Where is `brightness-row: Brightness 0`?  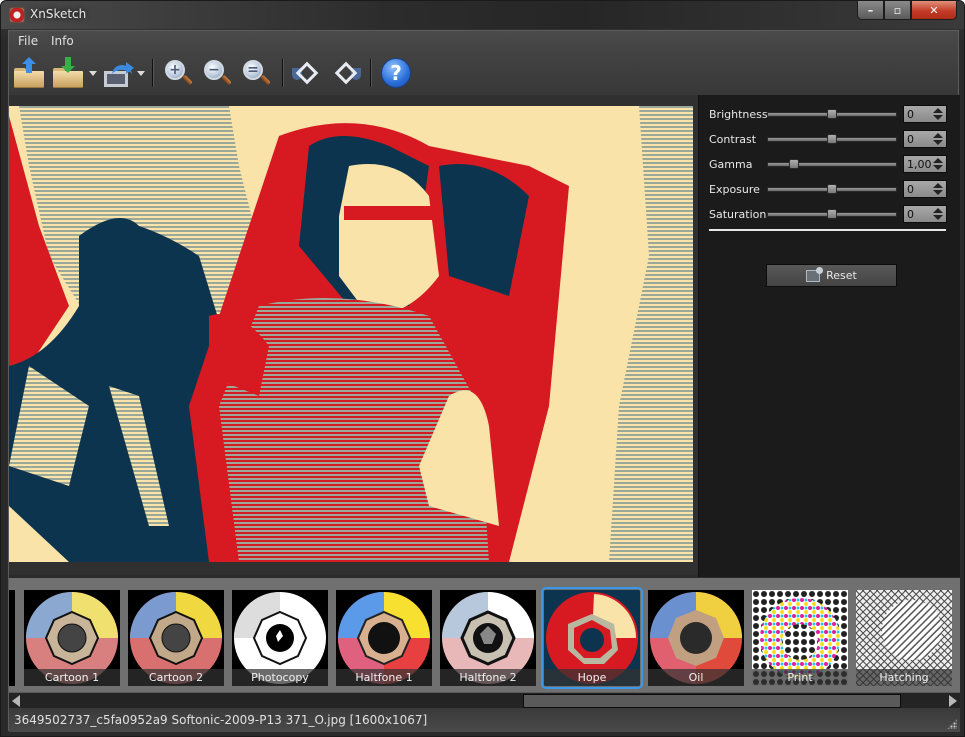 brightness-row: Brightness 0 is located at coordinates (829, 114).